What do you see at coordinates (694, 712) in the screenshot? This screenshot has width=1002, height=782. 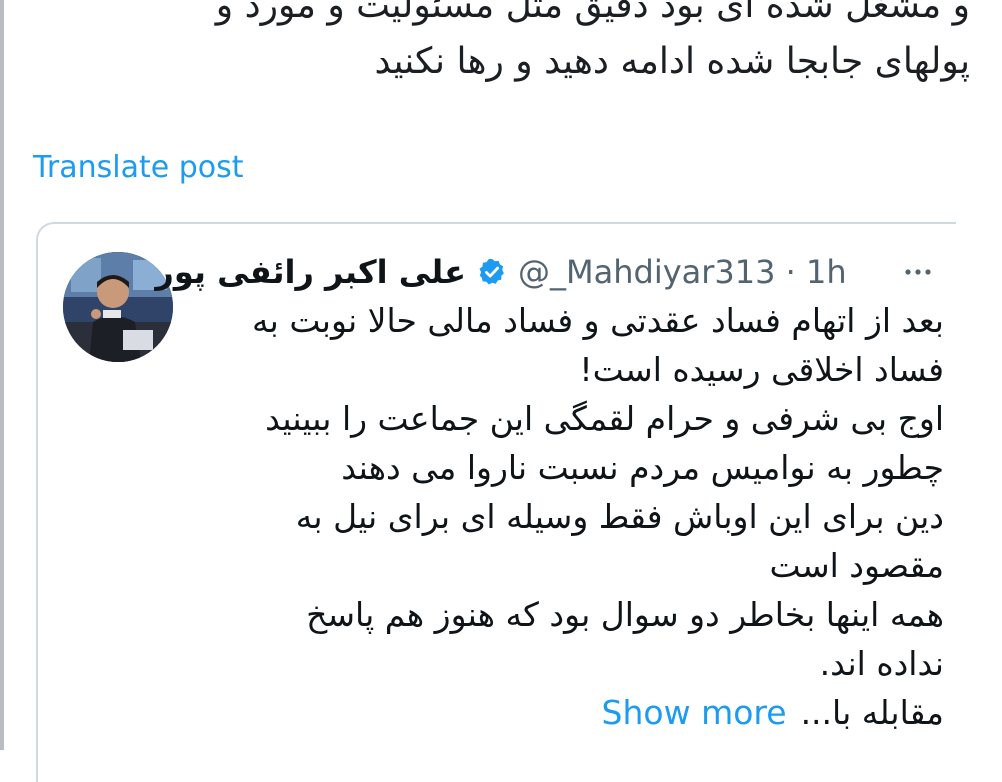 I see `show-more-link: Show more` at bounding box center [694, 712].